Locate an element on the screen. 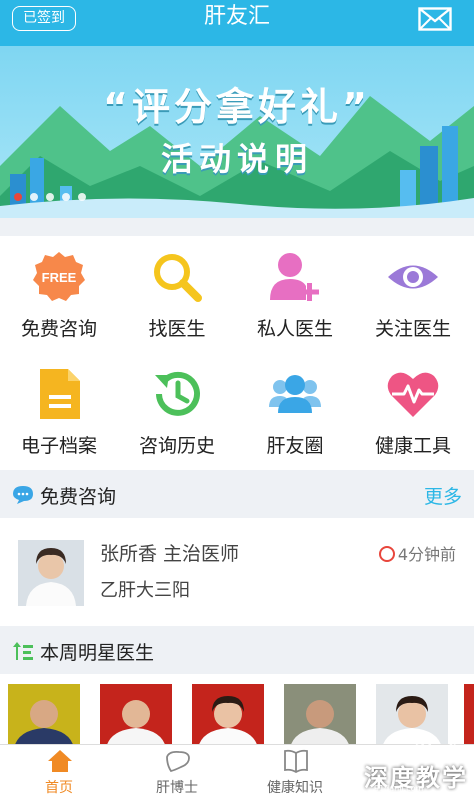 The width and height of the screenshot is (474, 794). service-find-doctor: 找医生 is located at coordinates (177, 294).